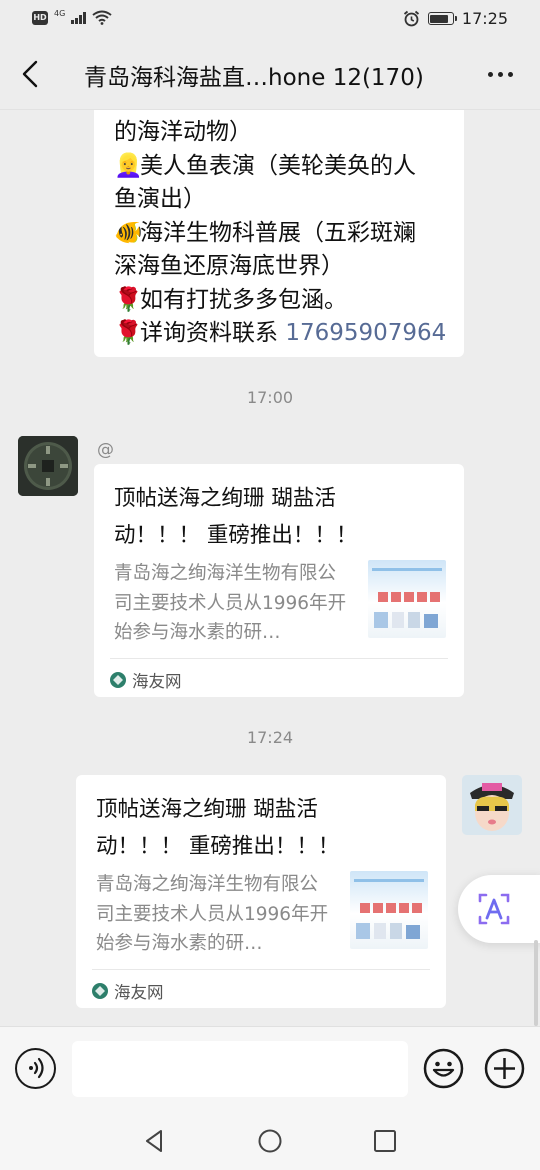 The height and width of the screenshot is (1170, 540). Describe the element at coordinates (40, 17) in the screenshot. I see `hd-badge: HD` at that location.